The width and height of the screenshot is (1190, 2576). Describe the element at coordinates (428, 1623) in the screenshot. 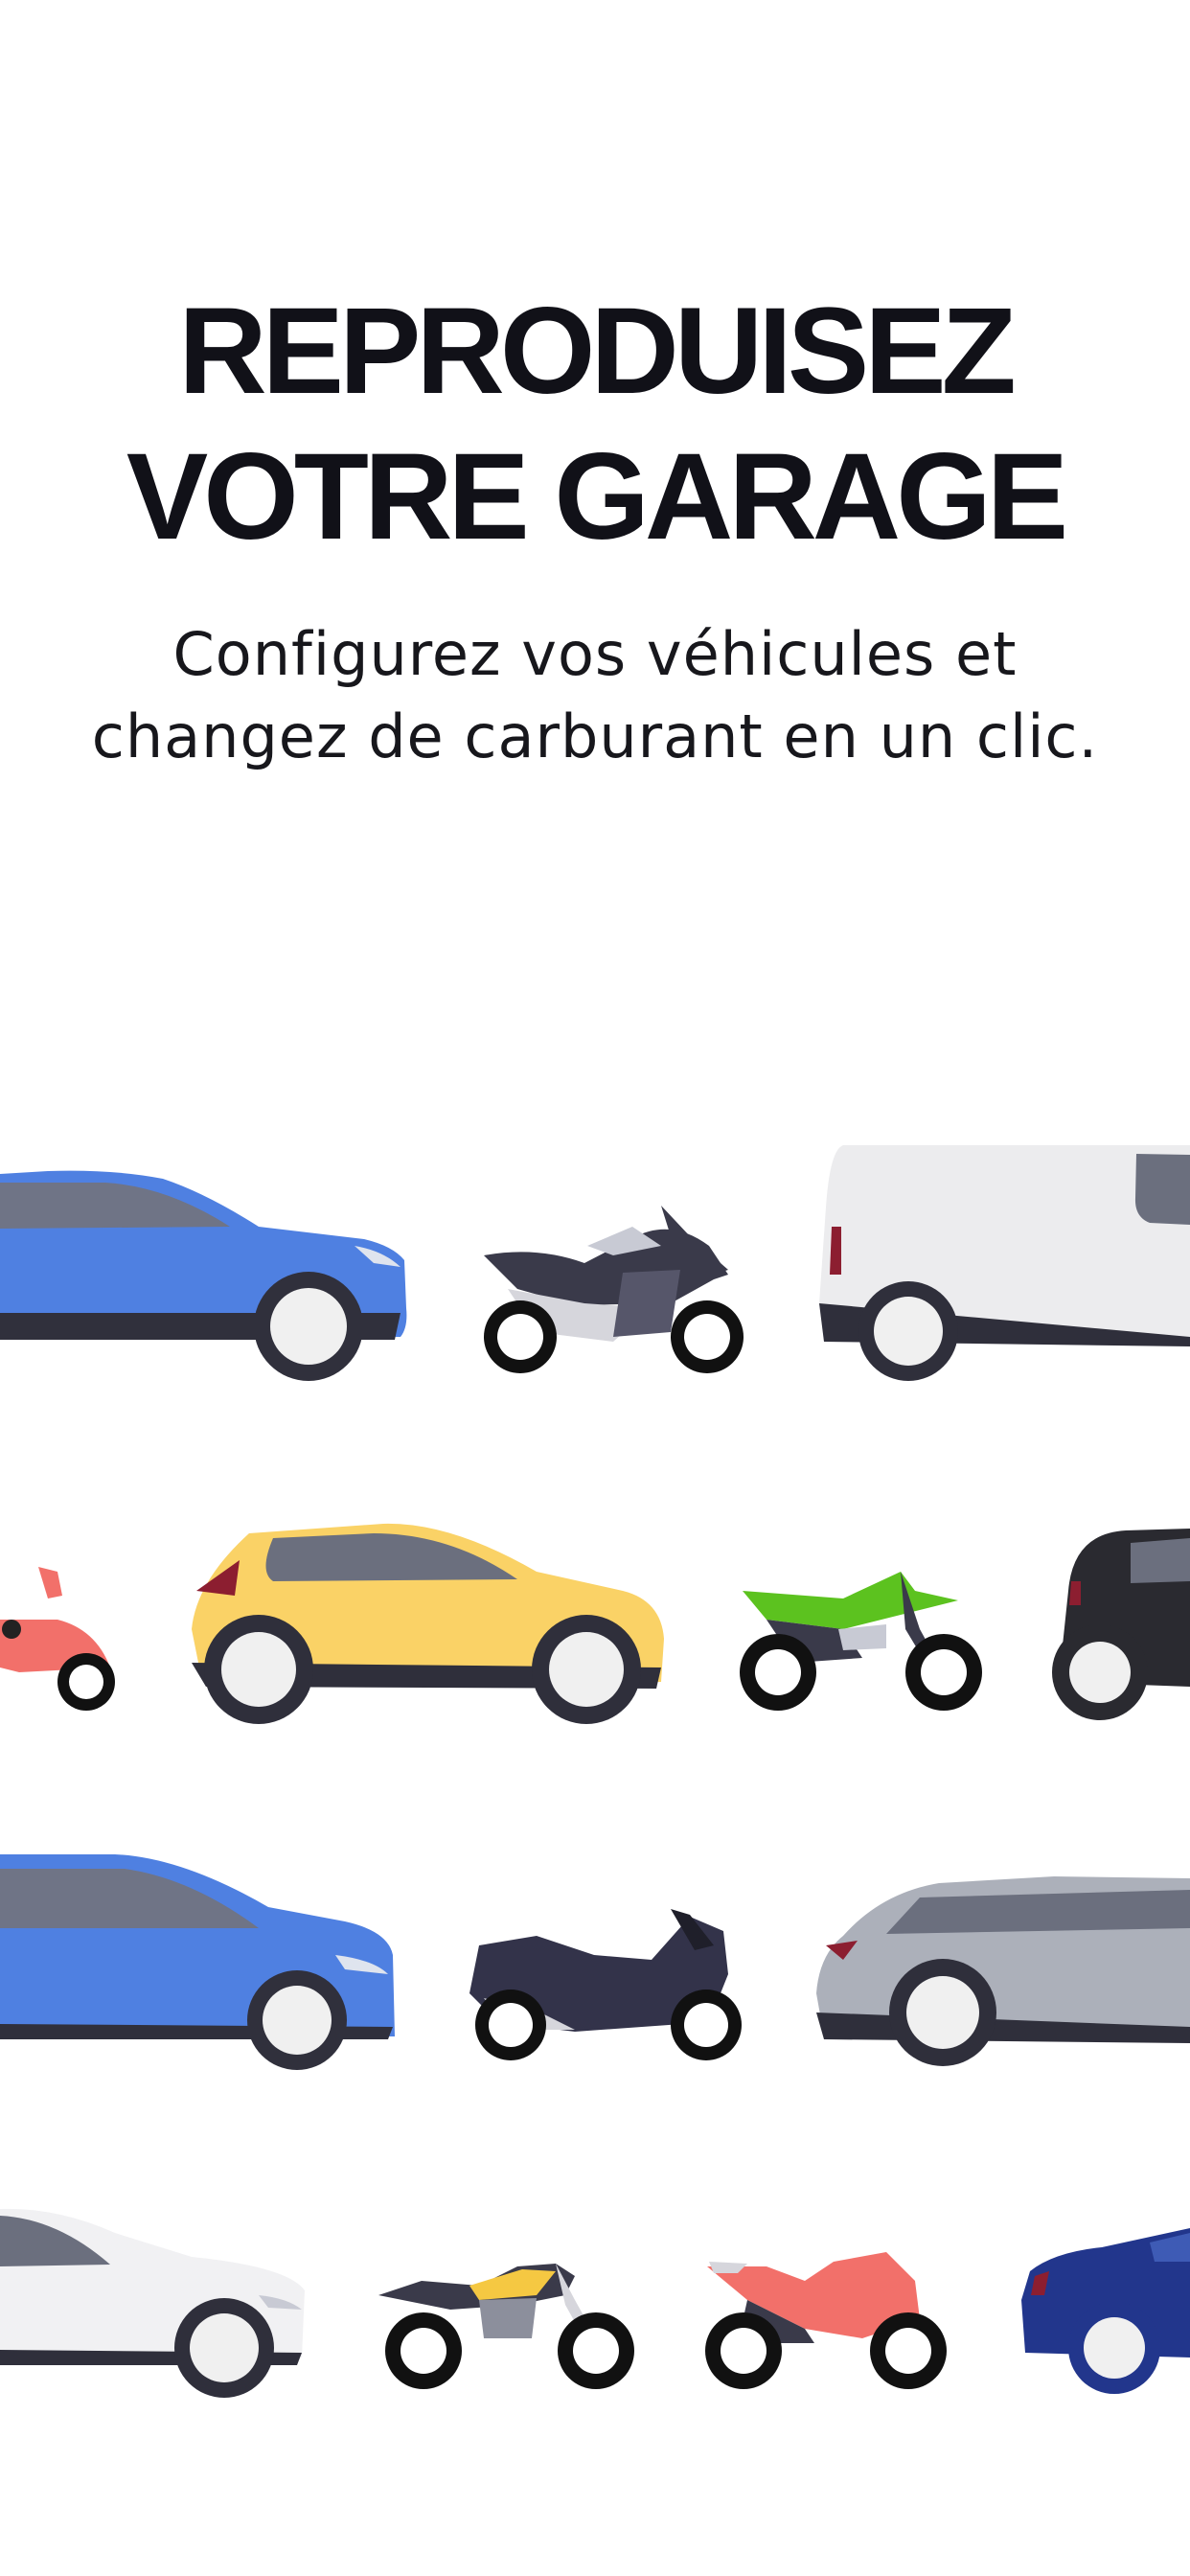

I see `yellow-hatchback-illustration` at that location.